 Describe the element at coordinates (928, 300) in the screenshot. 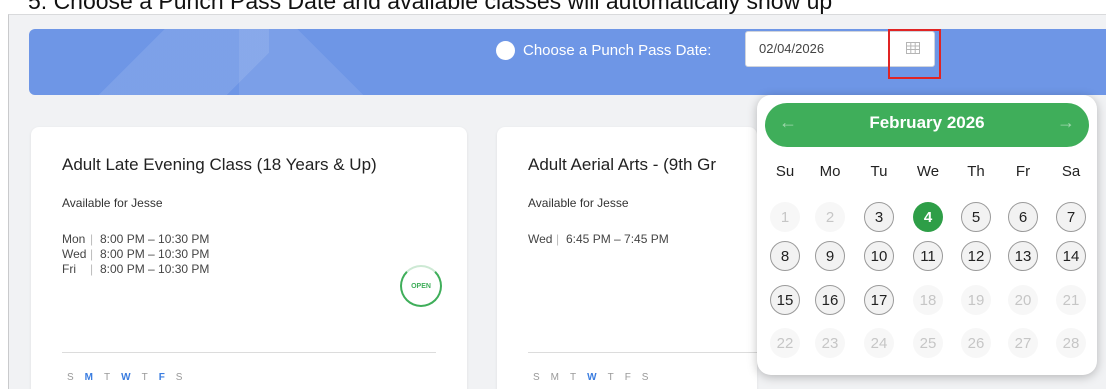

I see `calendar-day: 18` at that location.